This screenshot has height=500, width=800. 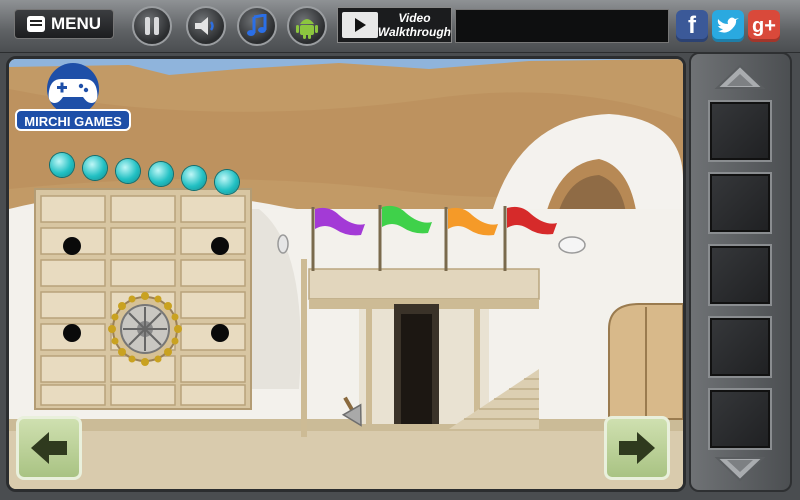 I want to click on hamburger-icon, so click(x=36, y=24).